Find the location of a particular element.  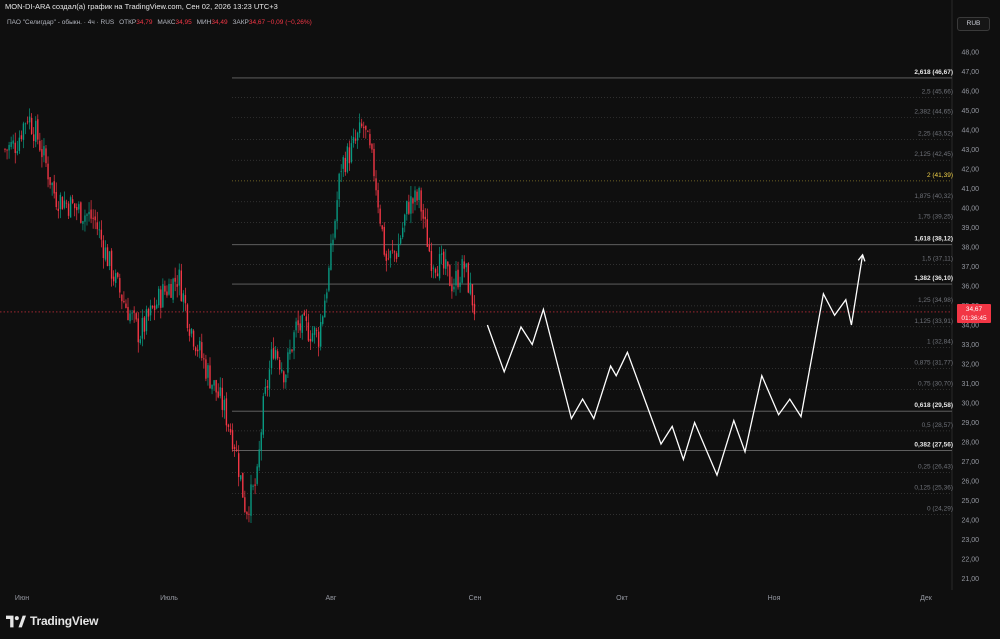

fib-level-label: 1,125 (33,91) is located at coordinates (933, 321).